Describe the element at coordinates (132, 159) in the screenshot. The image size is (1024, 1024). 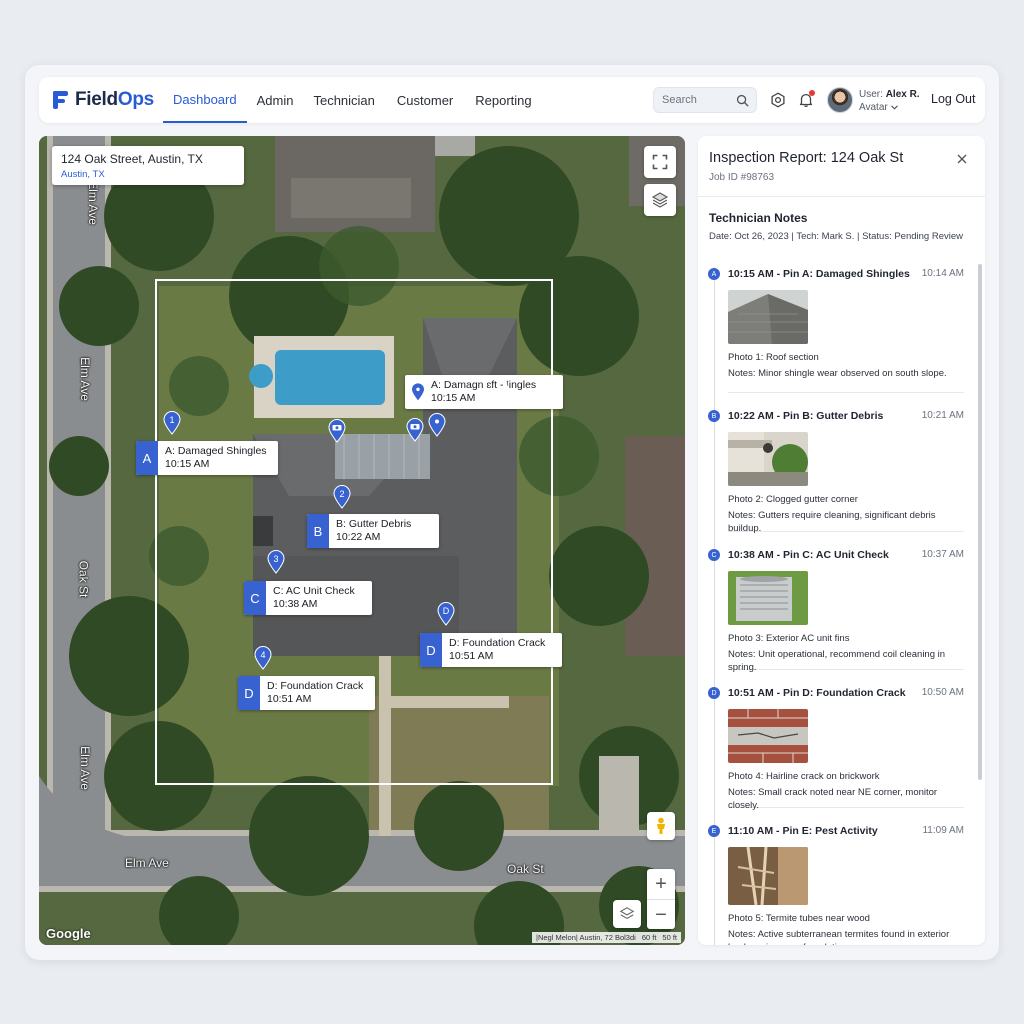
I see `address-title: 124 Oak Street, Austin, TX` at that location.